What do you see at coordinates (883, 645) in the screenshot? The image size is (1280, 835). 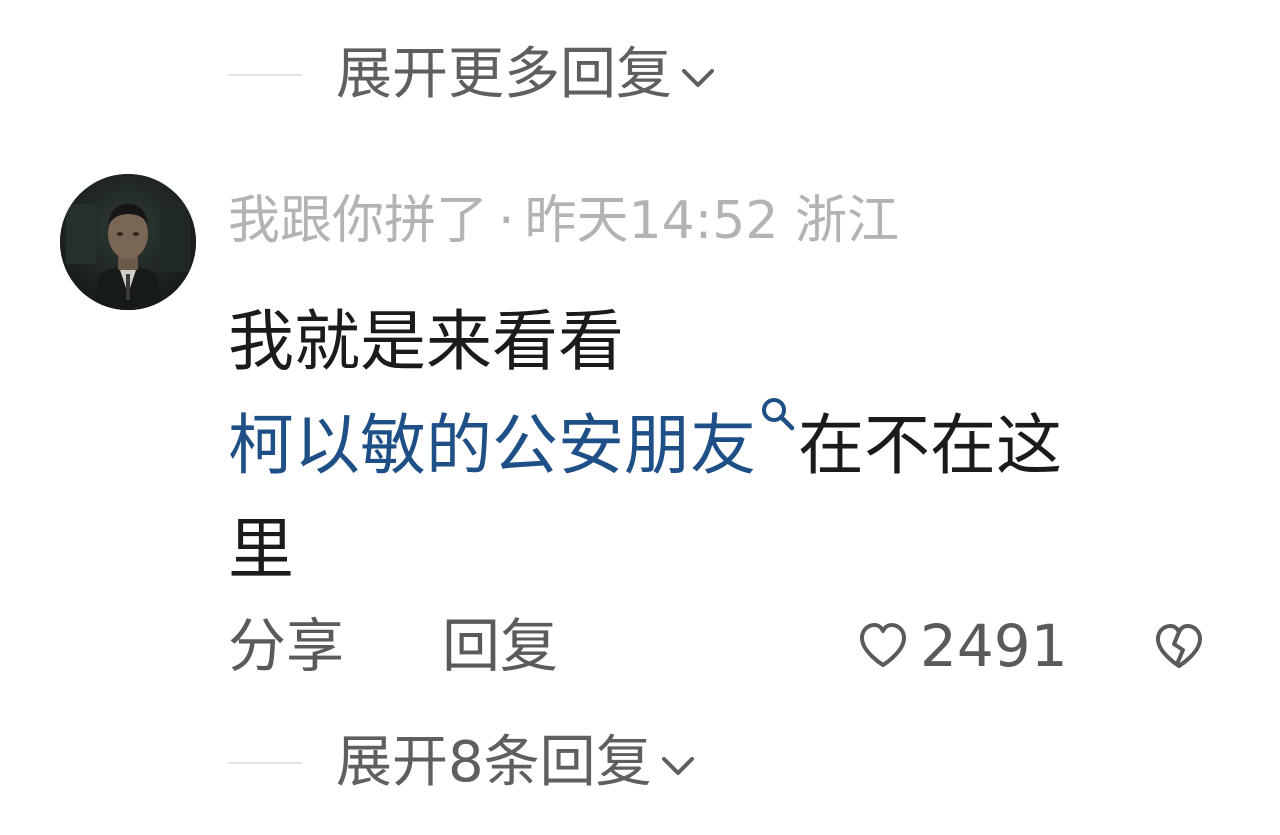 I see `heart-icon` at bounding box center [883, 645].